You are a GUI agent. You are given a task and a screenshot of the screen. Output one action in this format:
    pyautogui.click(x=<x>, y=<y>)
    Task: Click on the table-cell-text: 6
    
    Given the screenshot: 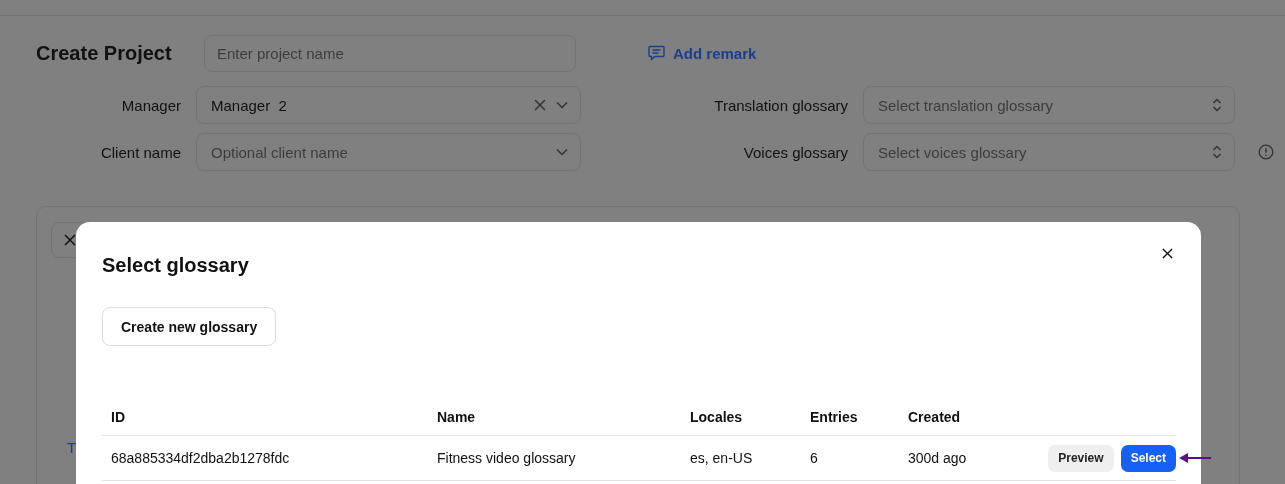 What is the action you would take?
    pyautogui.click(x=814, y=458)
    